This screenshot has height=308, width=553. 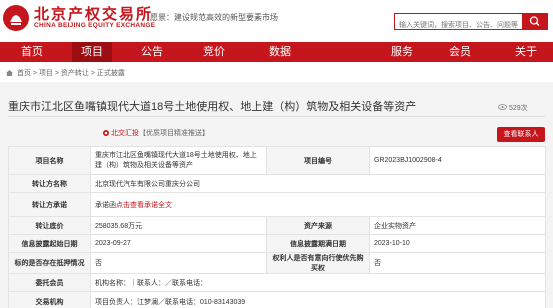 What do you see at coordinates (214, 17) in the screenshot?
I see `slogan: 愿景：建设规范高效的新型要素市场` at bounding box center [214, 17].